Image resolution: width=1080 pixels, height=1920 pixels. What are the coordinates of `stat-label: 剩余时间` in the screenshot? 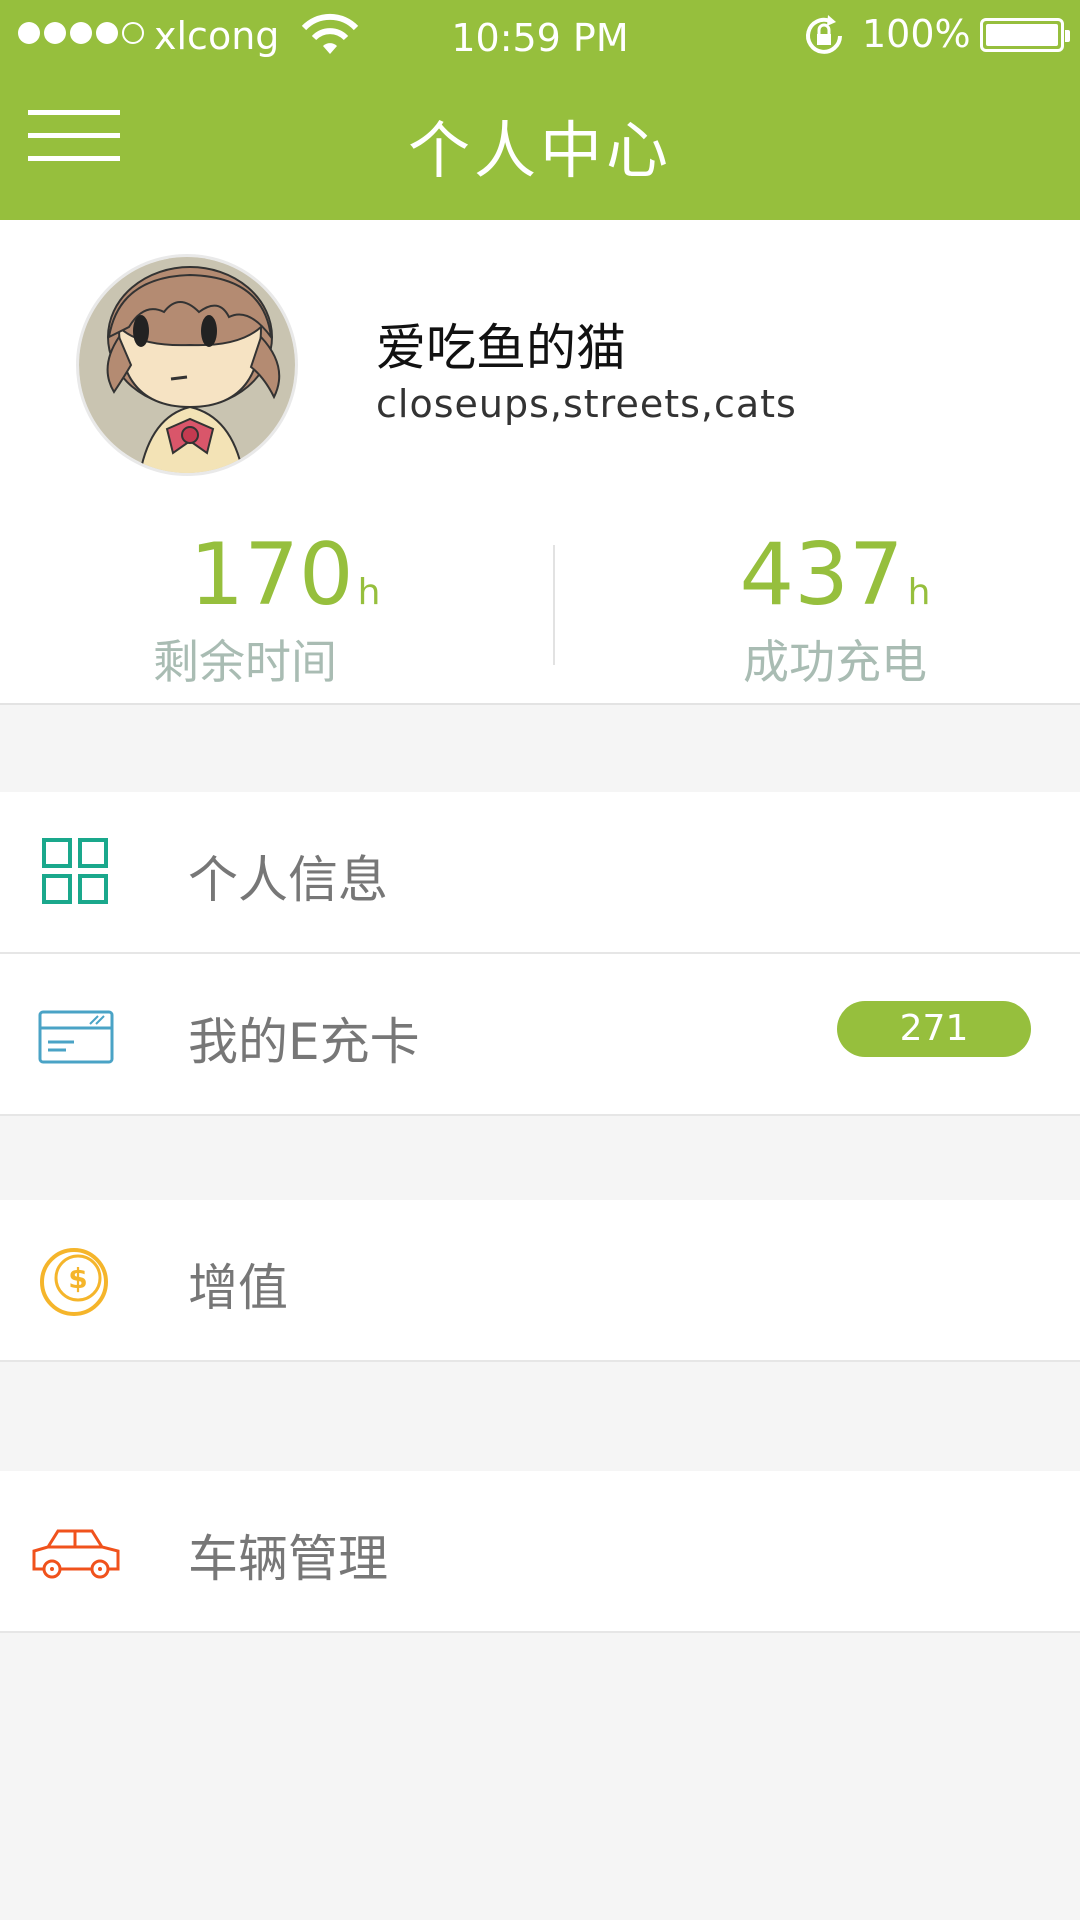 It's located at (245, 662).